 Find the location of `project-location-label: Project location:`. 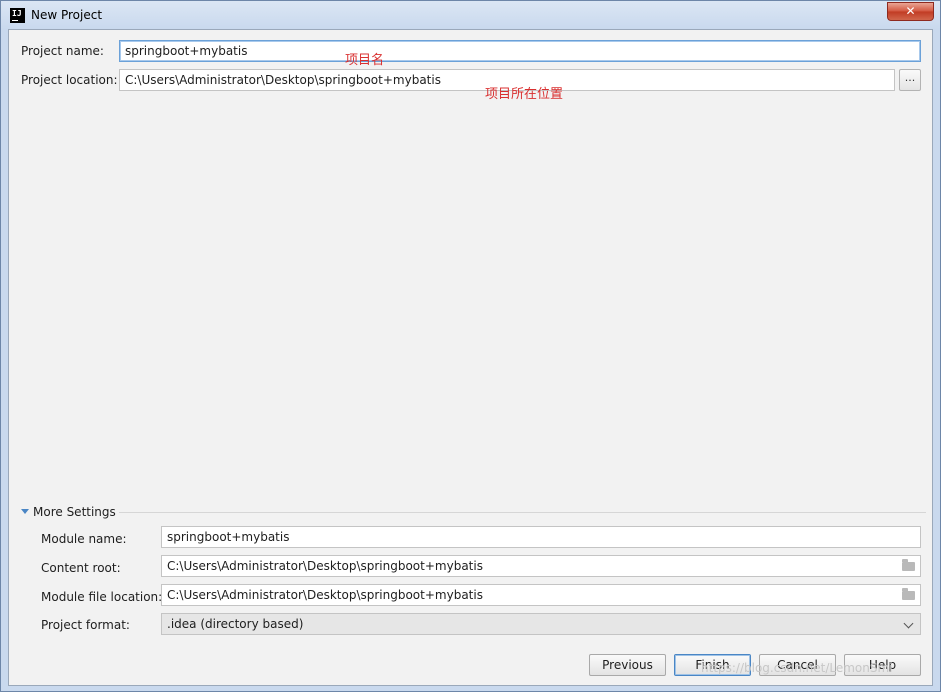

project-location-label: Project location: is located at coordinates (69, 80).